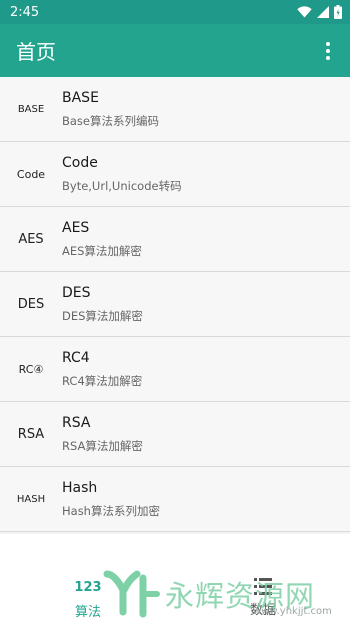  What do you see at coordinates (175, 109) in the screenshot?
I see `list-item-base: BASE BASE Base算法系列编码` at bounding box center [175, 109].